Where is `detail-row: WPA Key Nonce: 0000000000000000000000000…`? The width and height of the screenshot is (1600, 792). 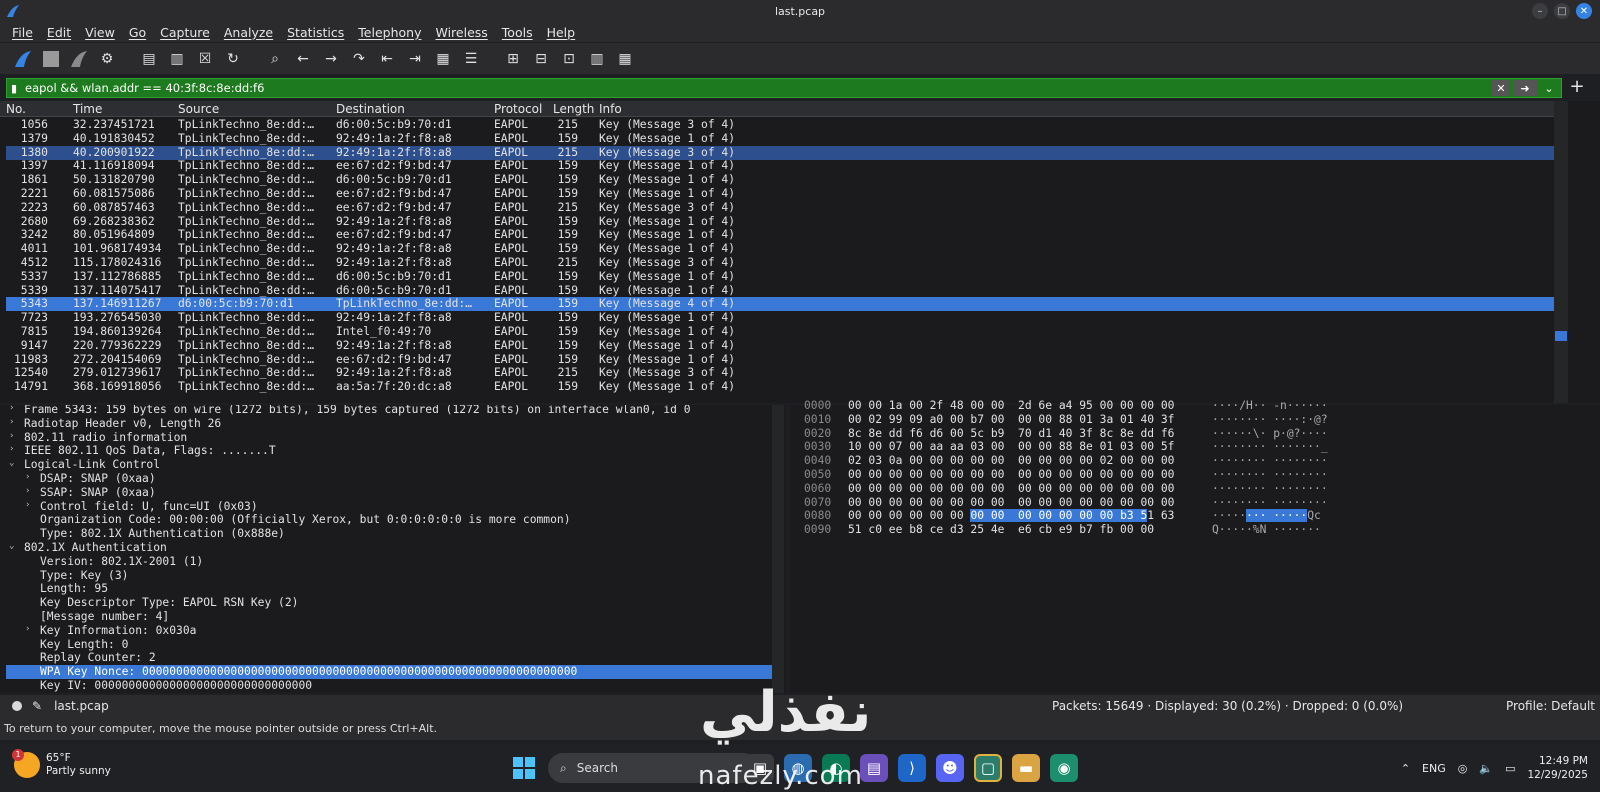
detail-row: WPA Key Nonce: 0000000000000000000000000… is located at coordinates (395, 672).